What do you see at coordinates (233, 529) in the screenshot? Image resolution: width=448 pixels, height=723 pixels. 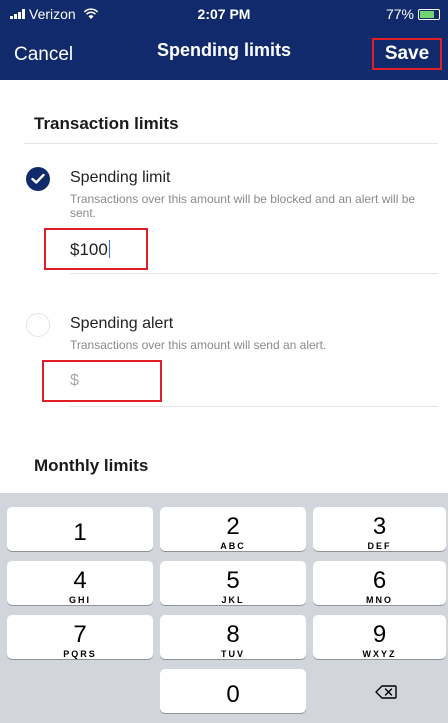 I see `key-2: 2 ABC` at bounding box center [233, 529].